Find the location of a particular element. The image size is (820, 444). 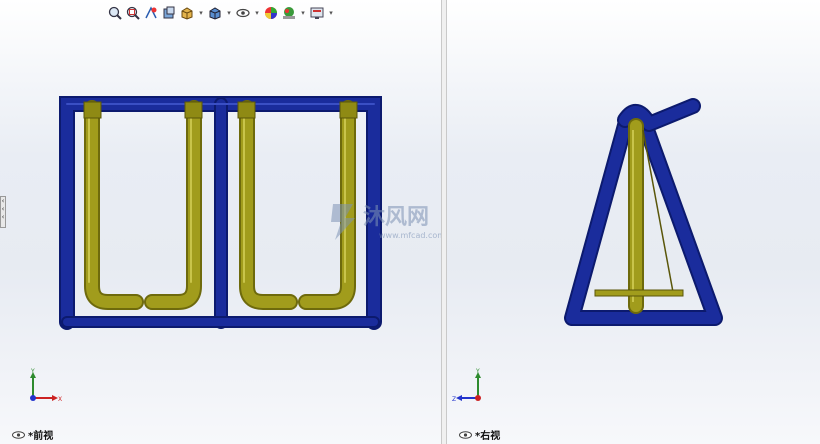

panel-collapse-tab: ‹ ‹ ‹ is located at coordinates (3, 212).